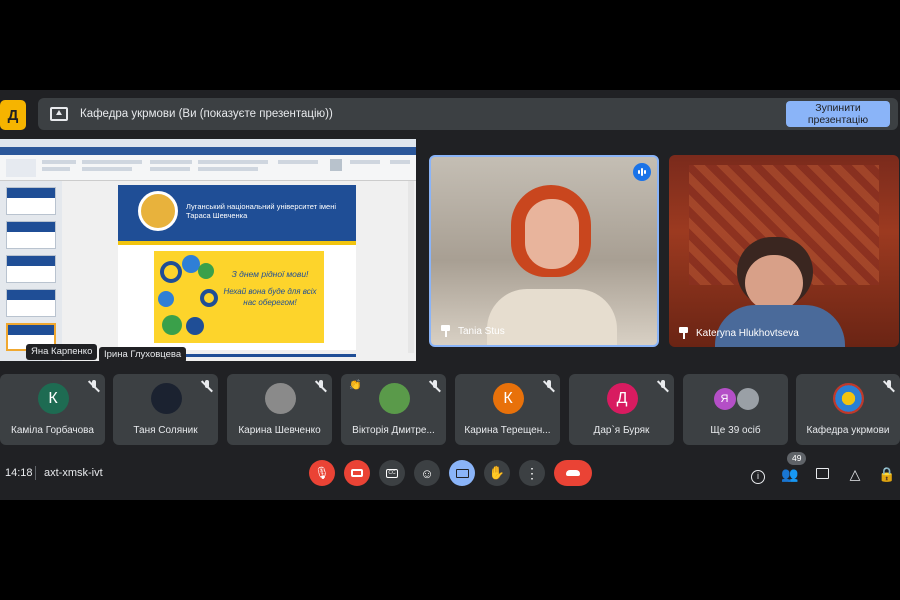  Describe the element at coordinates (747, 333) in the screenshot. I see `participant-name: Kateryna Hlukhovtseva` at that location.